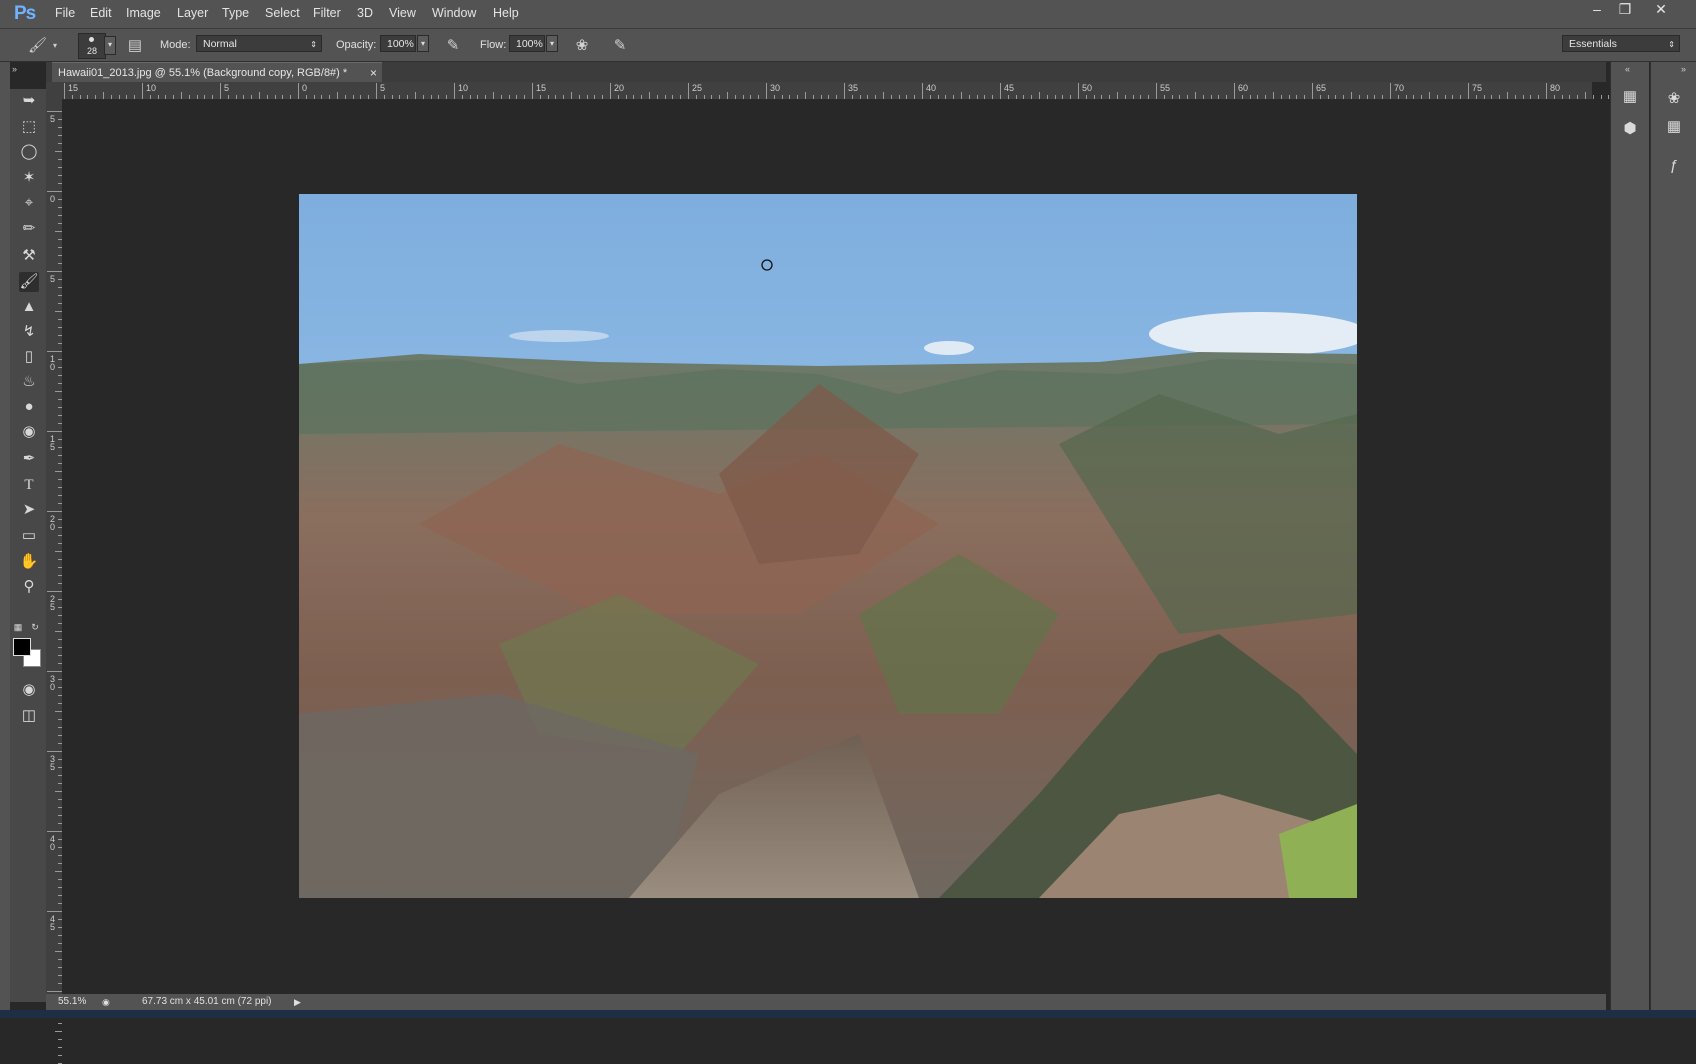 The width and height of the screenshot is (1696, 1064). Describe the element at coordinates (55, 46) in the screenshot. I see `chevron-down-icon: ▾` at that location.